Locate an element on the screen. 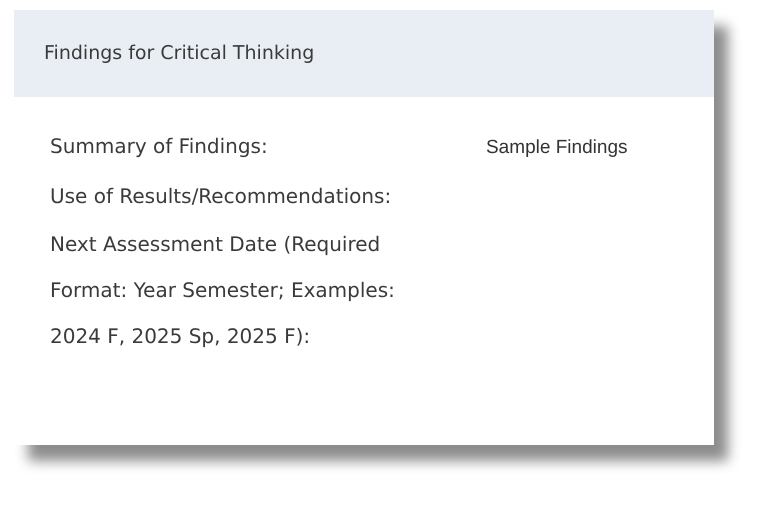  field-label: Use of Results/Recommendations: is located at coordinates (221, 196).